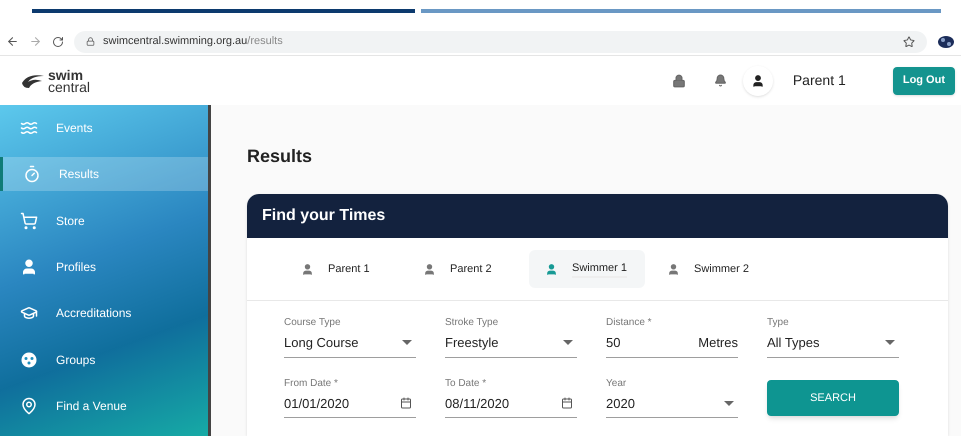 The image size is (961, 436). I want to click on field-label: Course Type, so click(313, 323).